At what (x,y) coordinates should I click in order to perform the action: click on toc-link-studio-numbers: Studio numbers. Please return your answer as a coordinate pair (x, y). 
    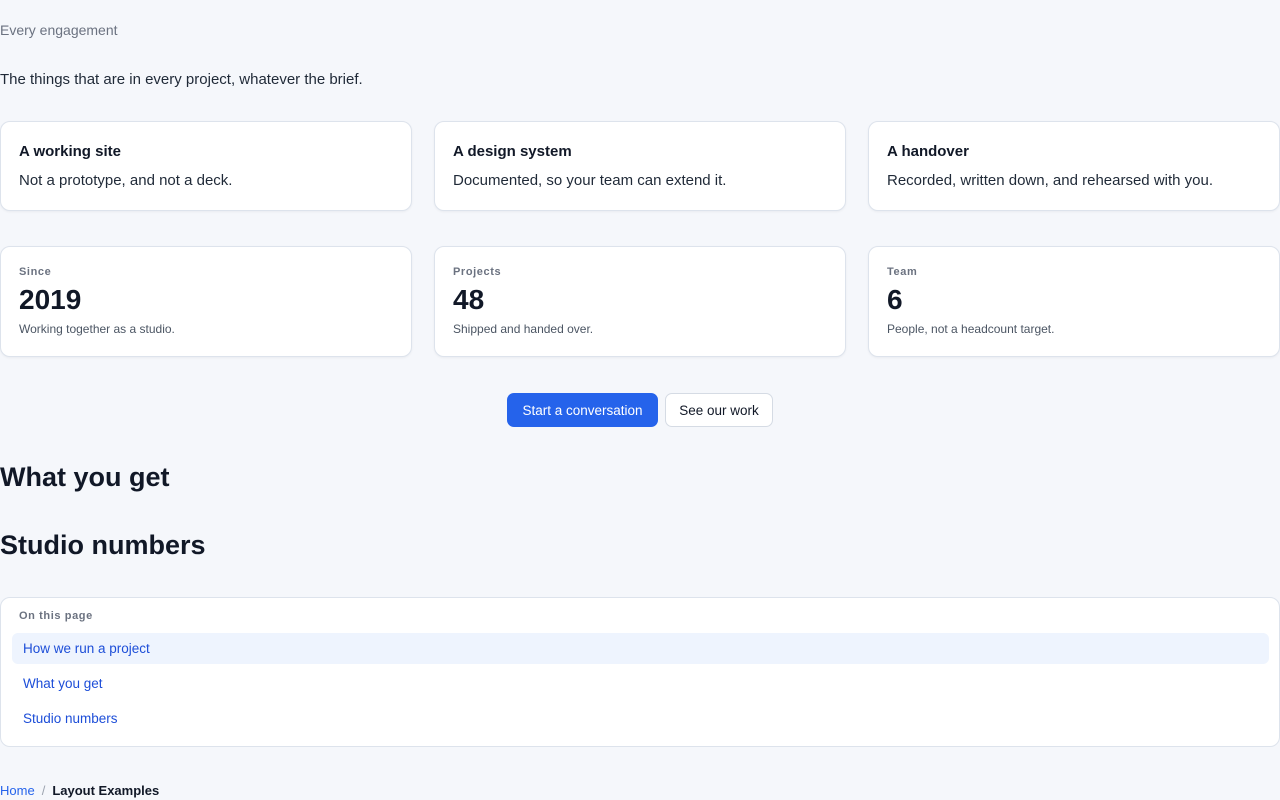
    Looking at the image, I should click on (640, 718).